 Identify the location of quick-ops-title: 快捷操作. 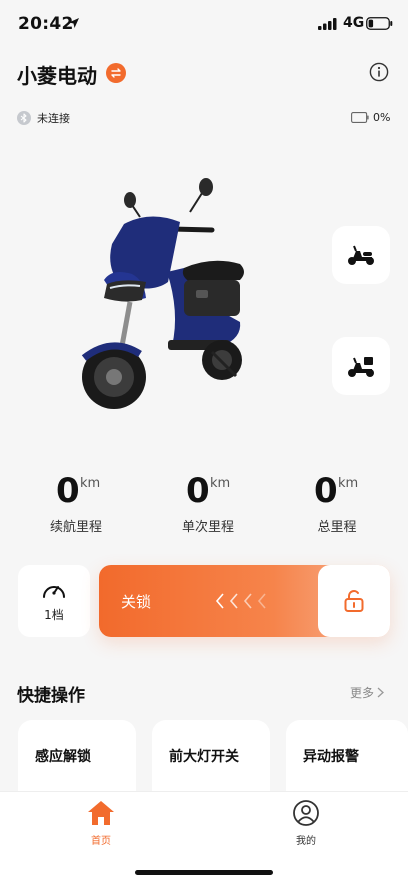
(51, 696).